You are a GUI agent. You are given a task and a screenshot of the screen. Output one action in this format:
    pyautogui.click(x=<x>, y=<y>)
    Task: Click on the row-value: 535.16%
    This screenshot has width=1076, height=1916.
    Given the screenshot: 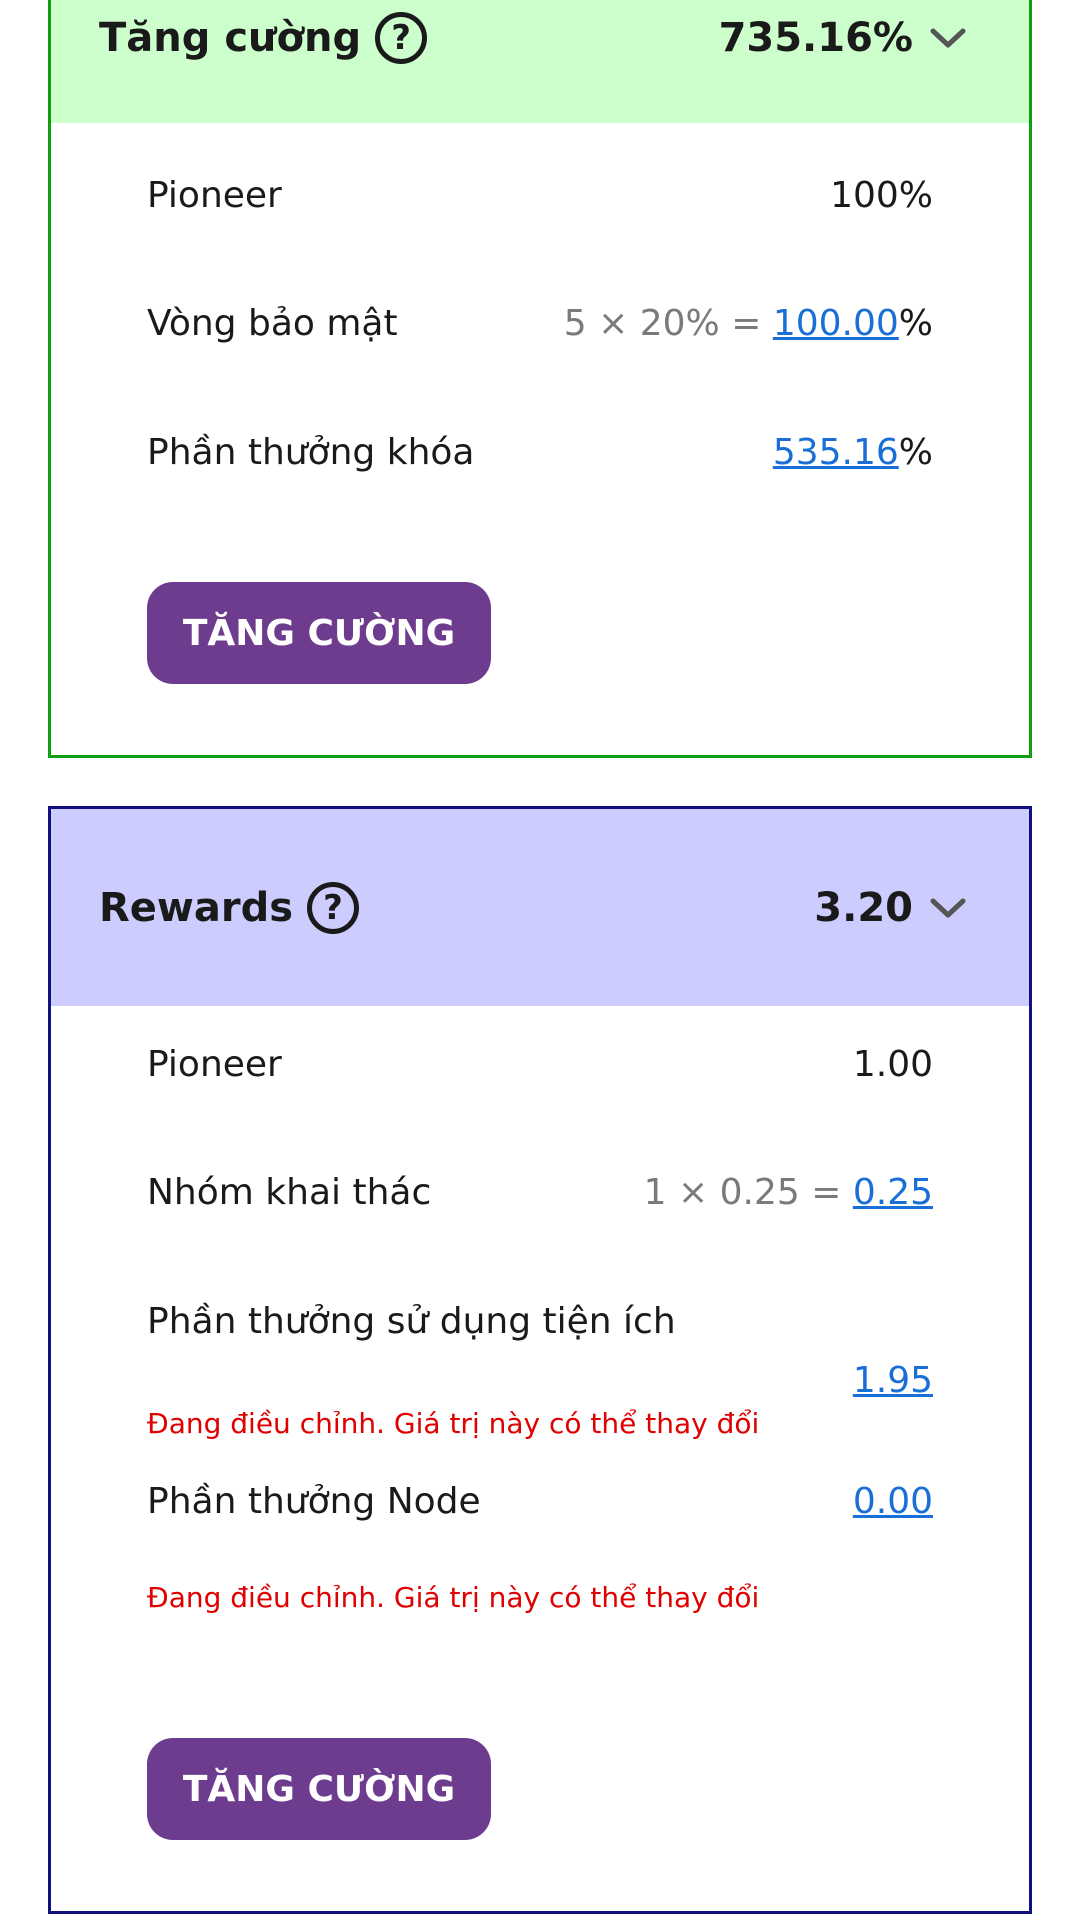 What is the action you would take?
    pyautogui.click(x=853, y=452)
    